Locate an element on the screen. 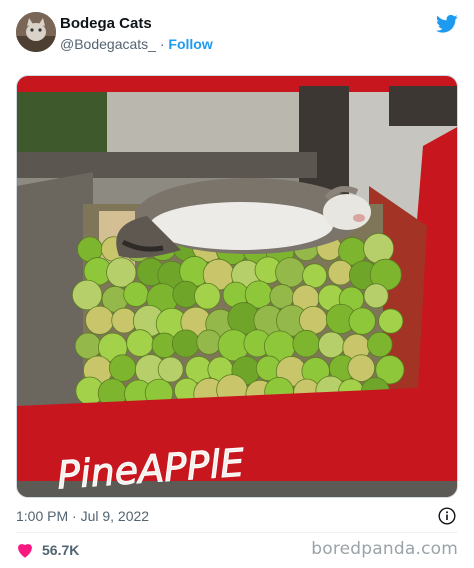 Image resolution: width=474 pixels, height=568 pixels. watermark: boredpanda.com is located at coordinates (384, 549).